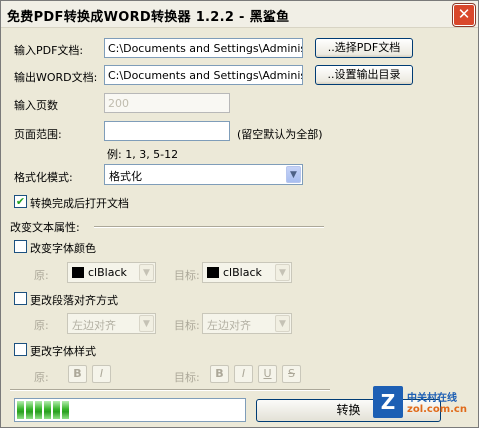 The height and width of the screenshot is (428, 479). Describe the element at coordinates (56, 77) in the screenshot. I see `output-word-label: 输出WORD文档:` at that location.